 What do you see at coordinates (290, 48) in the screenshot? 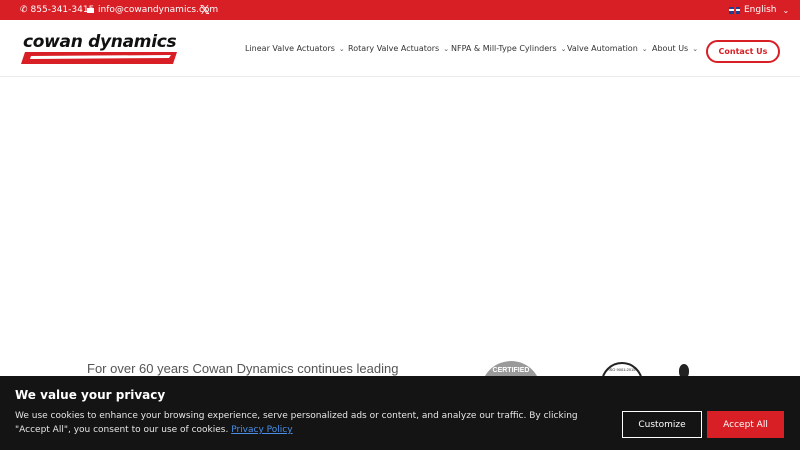
I see `nav-label: Linear Valve Actuators` at bounding box center [290, 48].